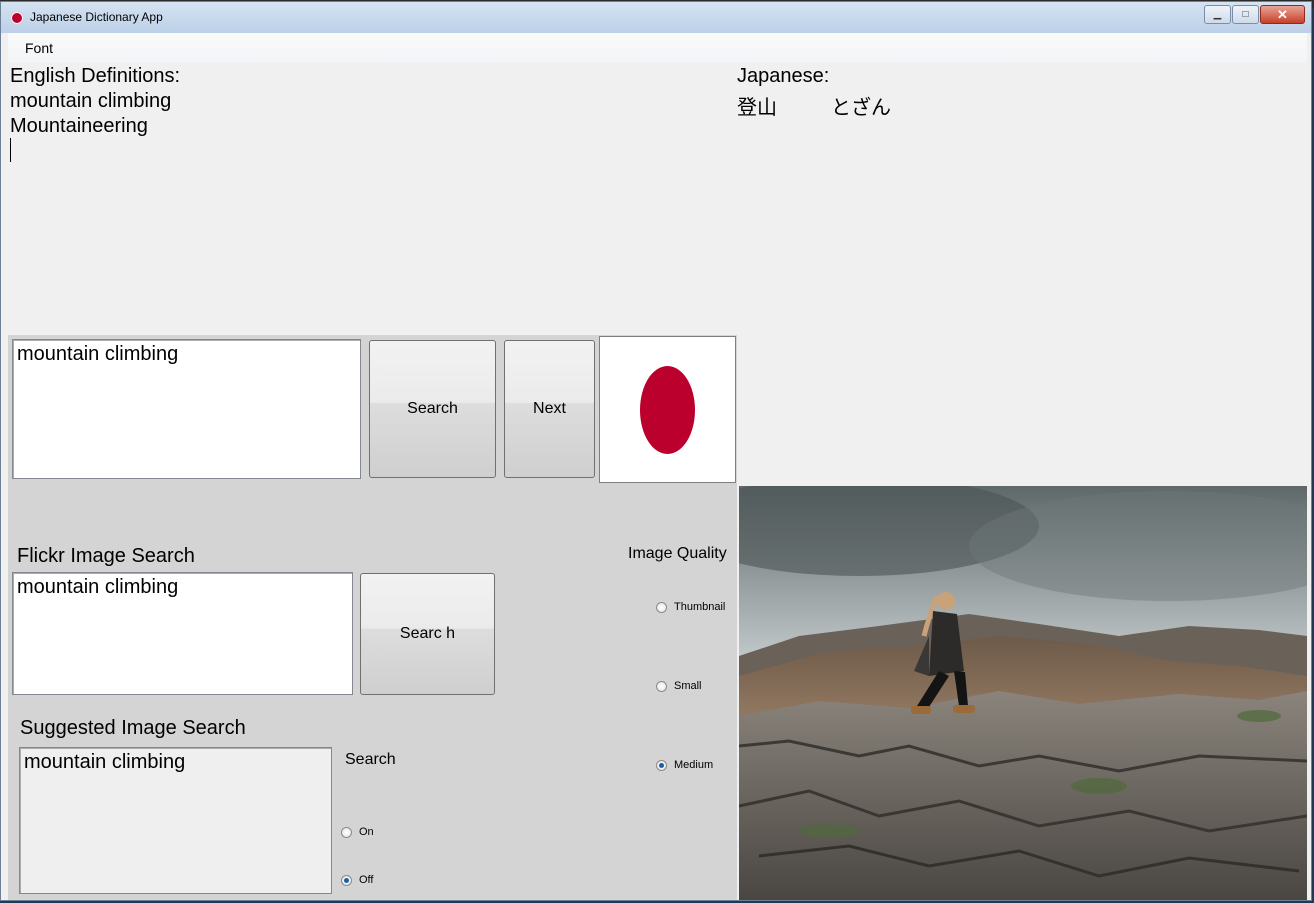 The height and width of the screenshot is (903, 1314). What do you see at coordinates (783, 76) in the screenshot?
I see `japanese-header: Japanese:` at bounding box center [783, 76].